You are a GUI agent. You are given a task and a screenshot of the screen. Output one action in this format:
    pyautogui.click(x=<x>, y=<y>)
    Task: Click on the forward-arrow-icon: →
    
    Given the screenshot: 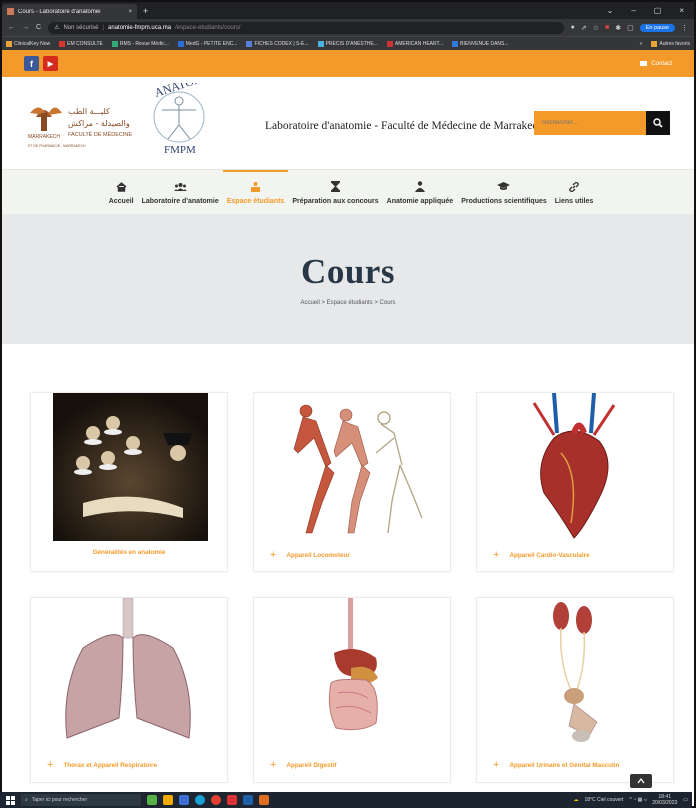 What is the action you would take?
    pyautogui.click(x=25, y=27)
    